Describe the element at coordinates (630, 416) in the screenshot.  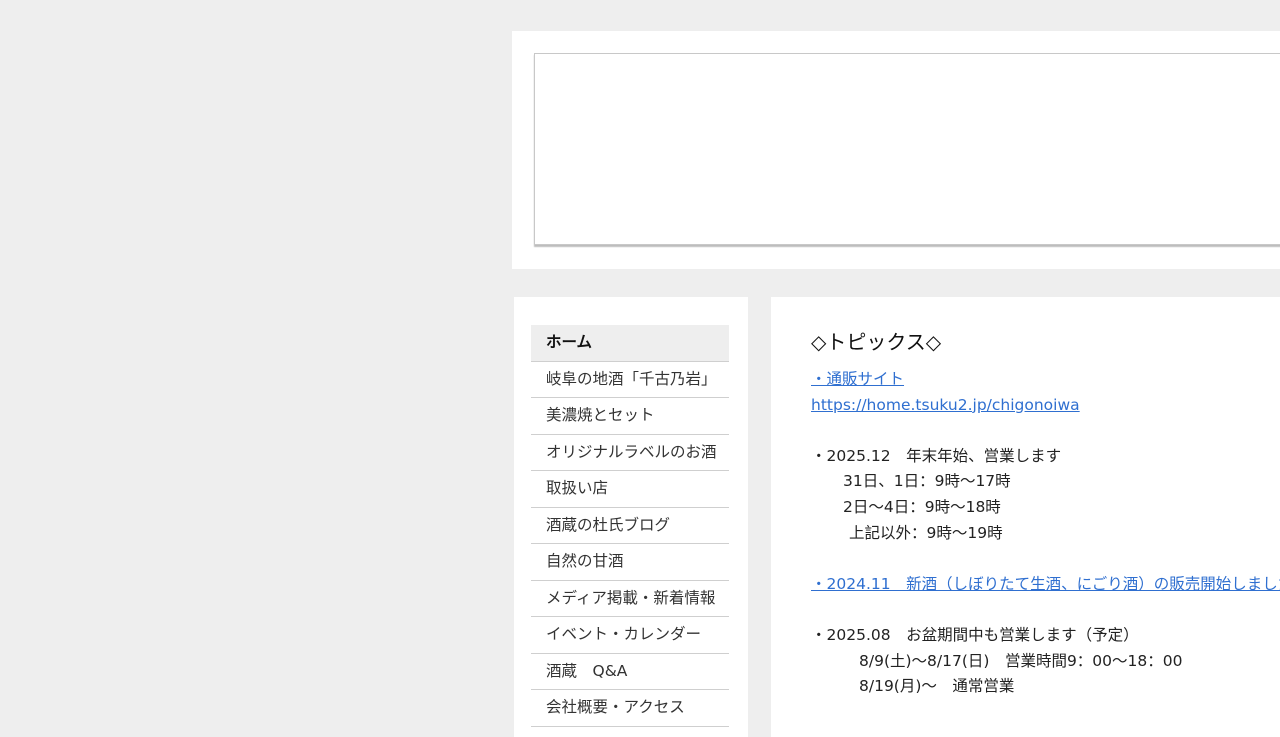
I see `sidebar-item-mino-ware-set: 美濃焼とセット` at that location.